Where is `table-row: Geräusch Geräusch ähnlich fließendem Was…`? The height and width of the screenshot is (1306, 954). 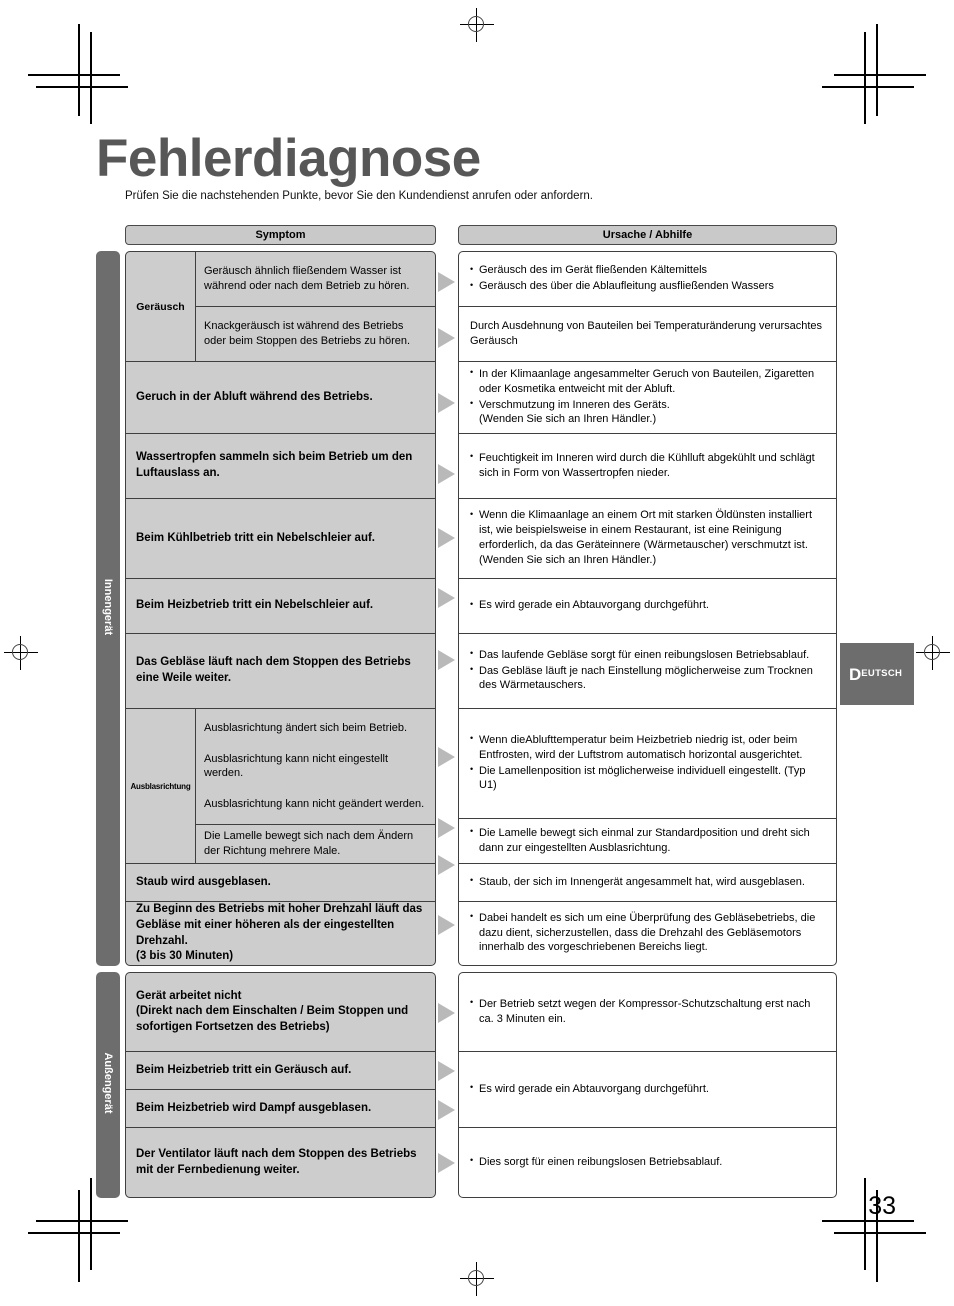 table-row: Geräusch Geräusch ähnlich fließendem Was… is located at coordinates (280, 307).